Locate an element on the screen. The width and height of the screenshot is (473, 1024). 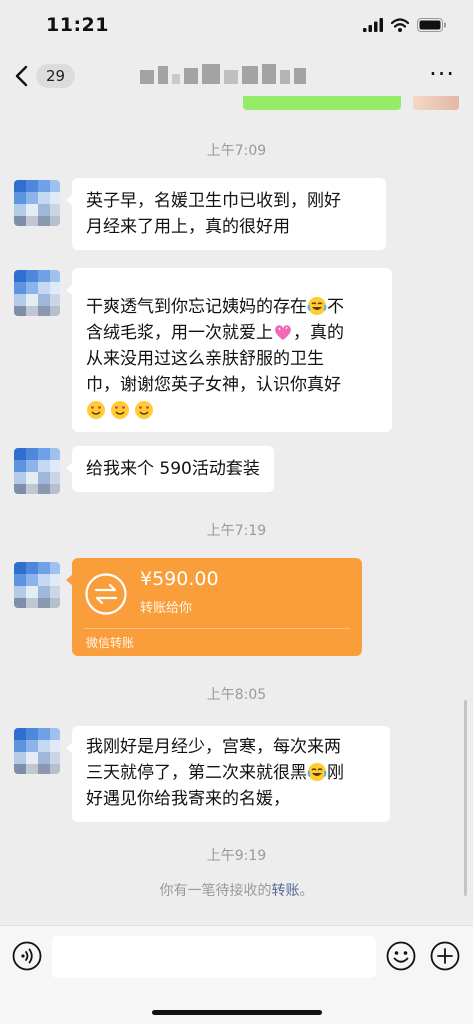
transfer-card: ¥590.00 转账给你 微信转账 is located at coordinates (214, 607).